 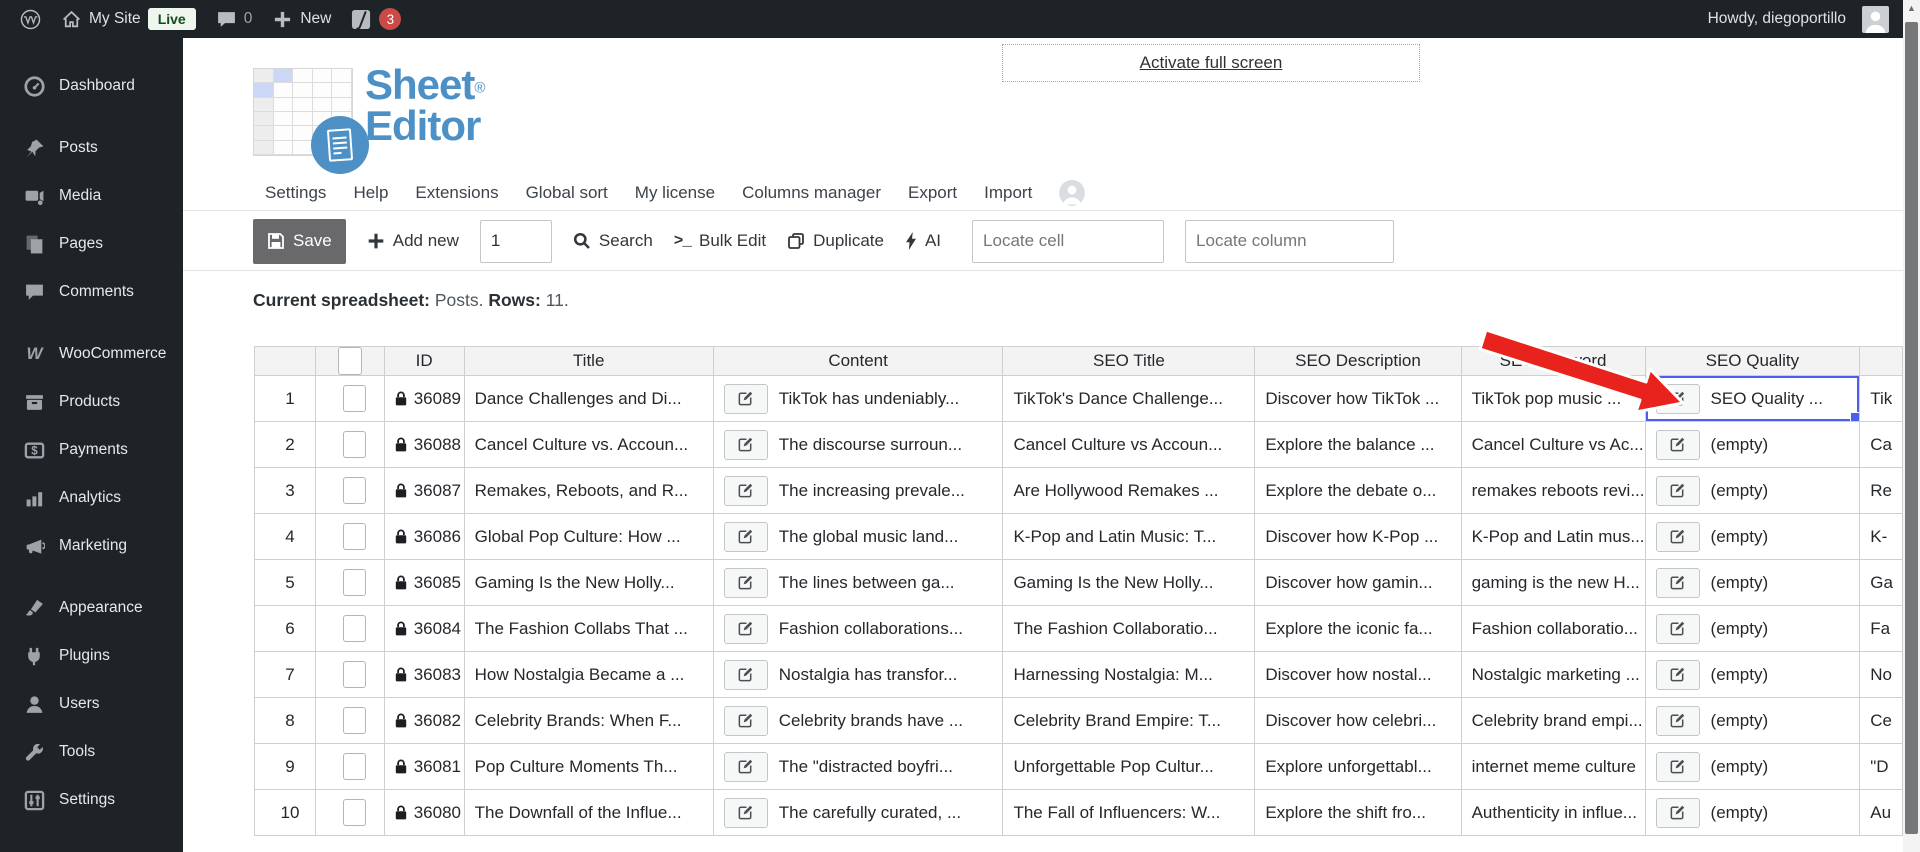 What do you see at coordinates (91, 800) in the screenshot?
I see `sidebar-item-settings: Settings` at bounding box center [91, 800].